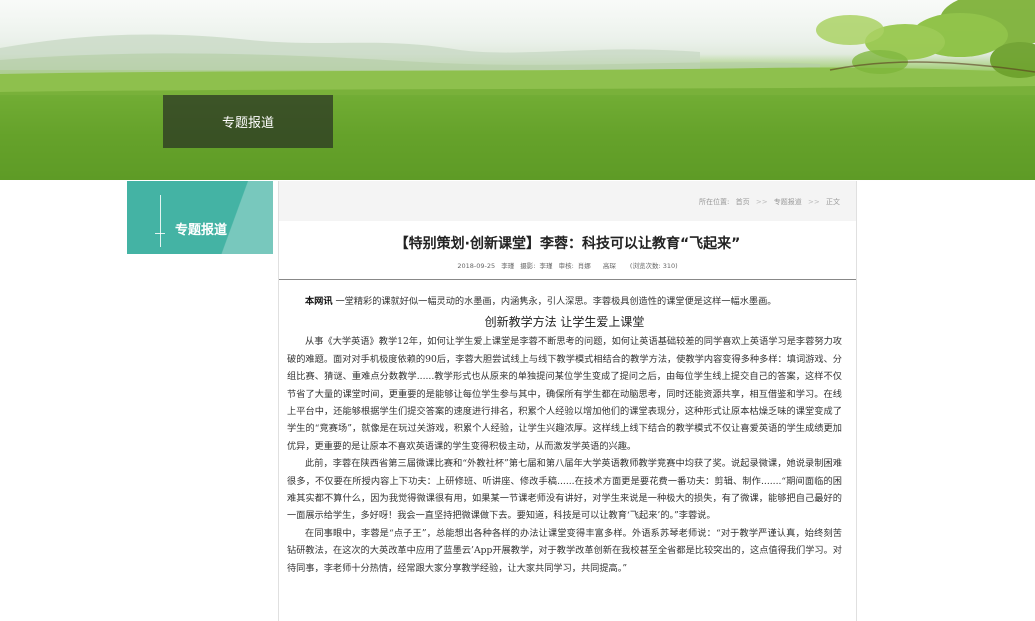 This screenshot has width=1035, height=621. Describe the element at coordinates (319, 301) in the screenshot. I see `lead-label: 本网讯` at that location.